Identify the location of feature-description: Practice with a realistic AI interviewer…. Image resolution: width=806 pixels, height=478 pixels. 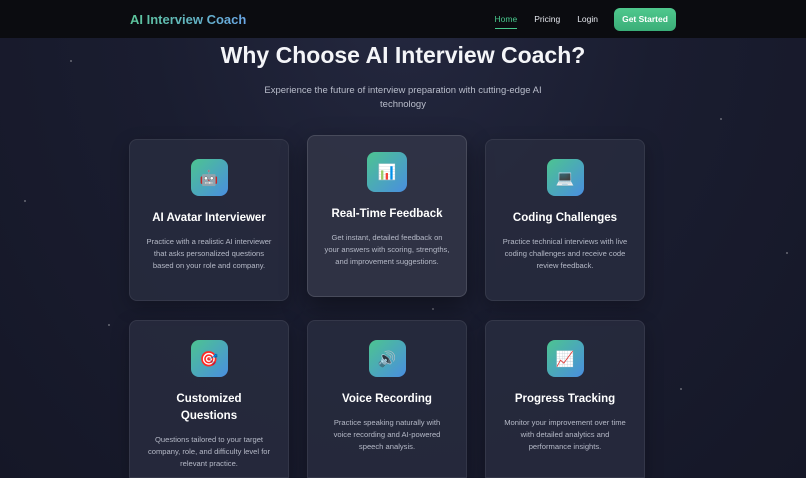
(209, 253).